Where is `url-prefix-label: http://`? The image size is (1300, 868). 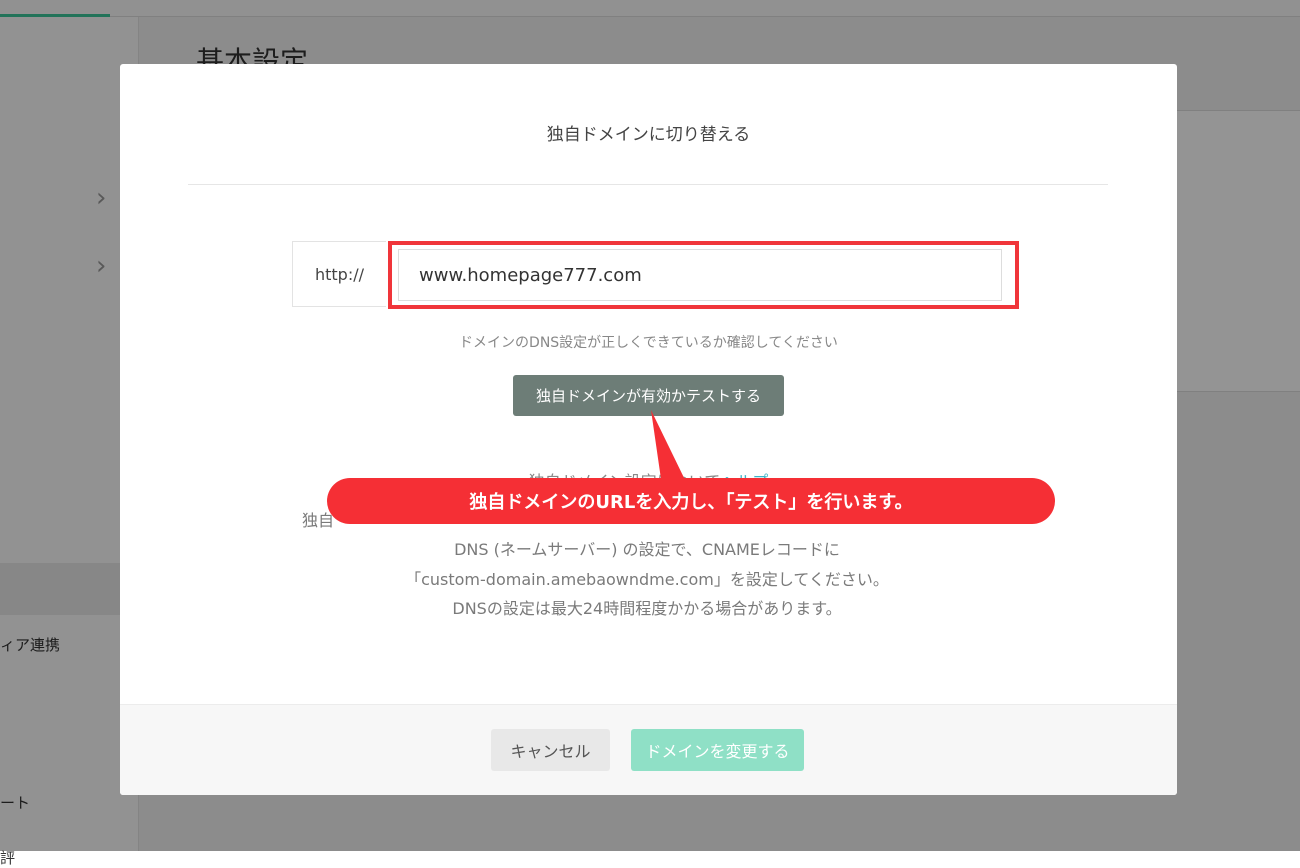 url-prefix-label: http:// is located at coordinates (339, 274).